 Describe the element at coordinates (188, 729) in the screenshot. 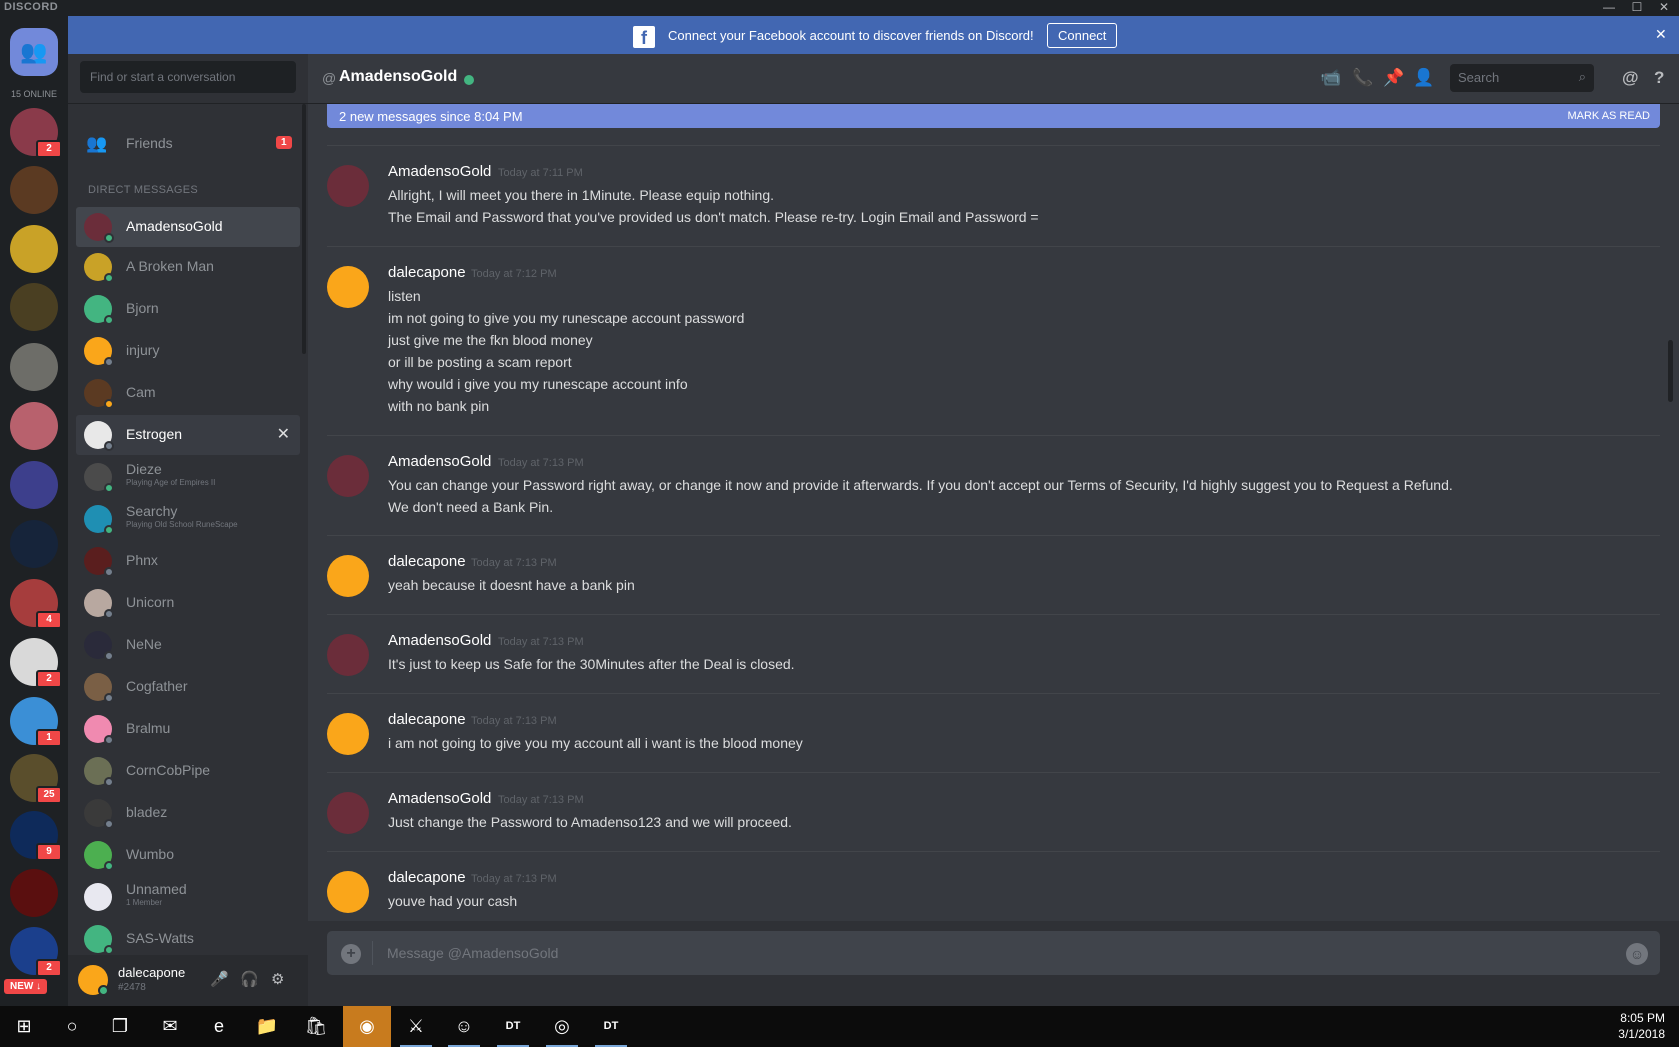

I see `dm-item: Bralmu` at that location.